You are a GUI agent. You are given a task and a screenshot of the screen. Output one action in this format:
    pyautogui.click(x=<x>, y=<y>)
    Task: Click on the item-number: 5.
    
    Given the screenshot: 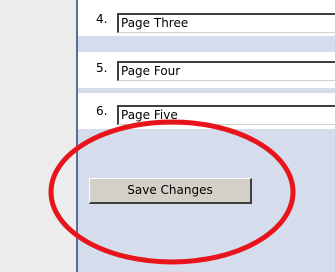 What is the action you would take?
    pyautogui.click(x=102, y=68)
    